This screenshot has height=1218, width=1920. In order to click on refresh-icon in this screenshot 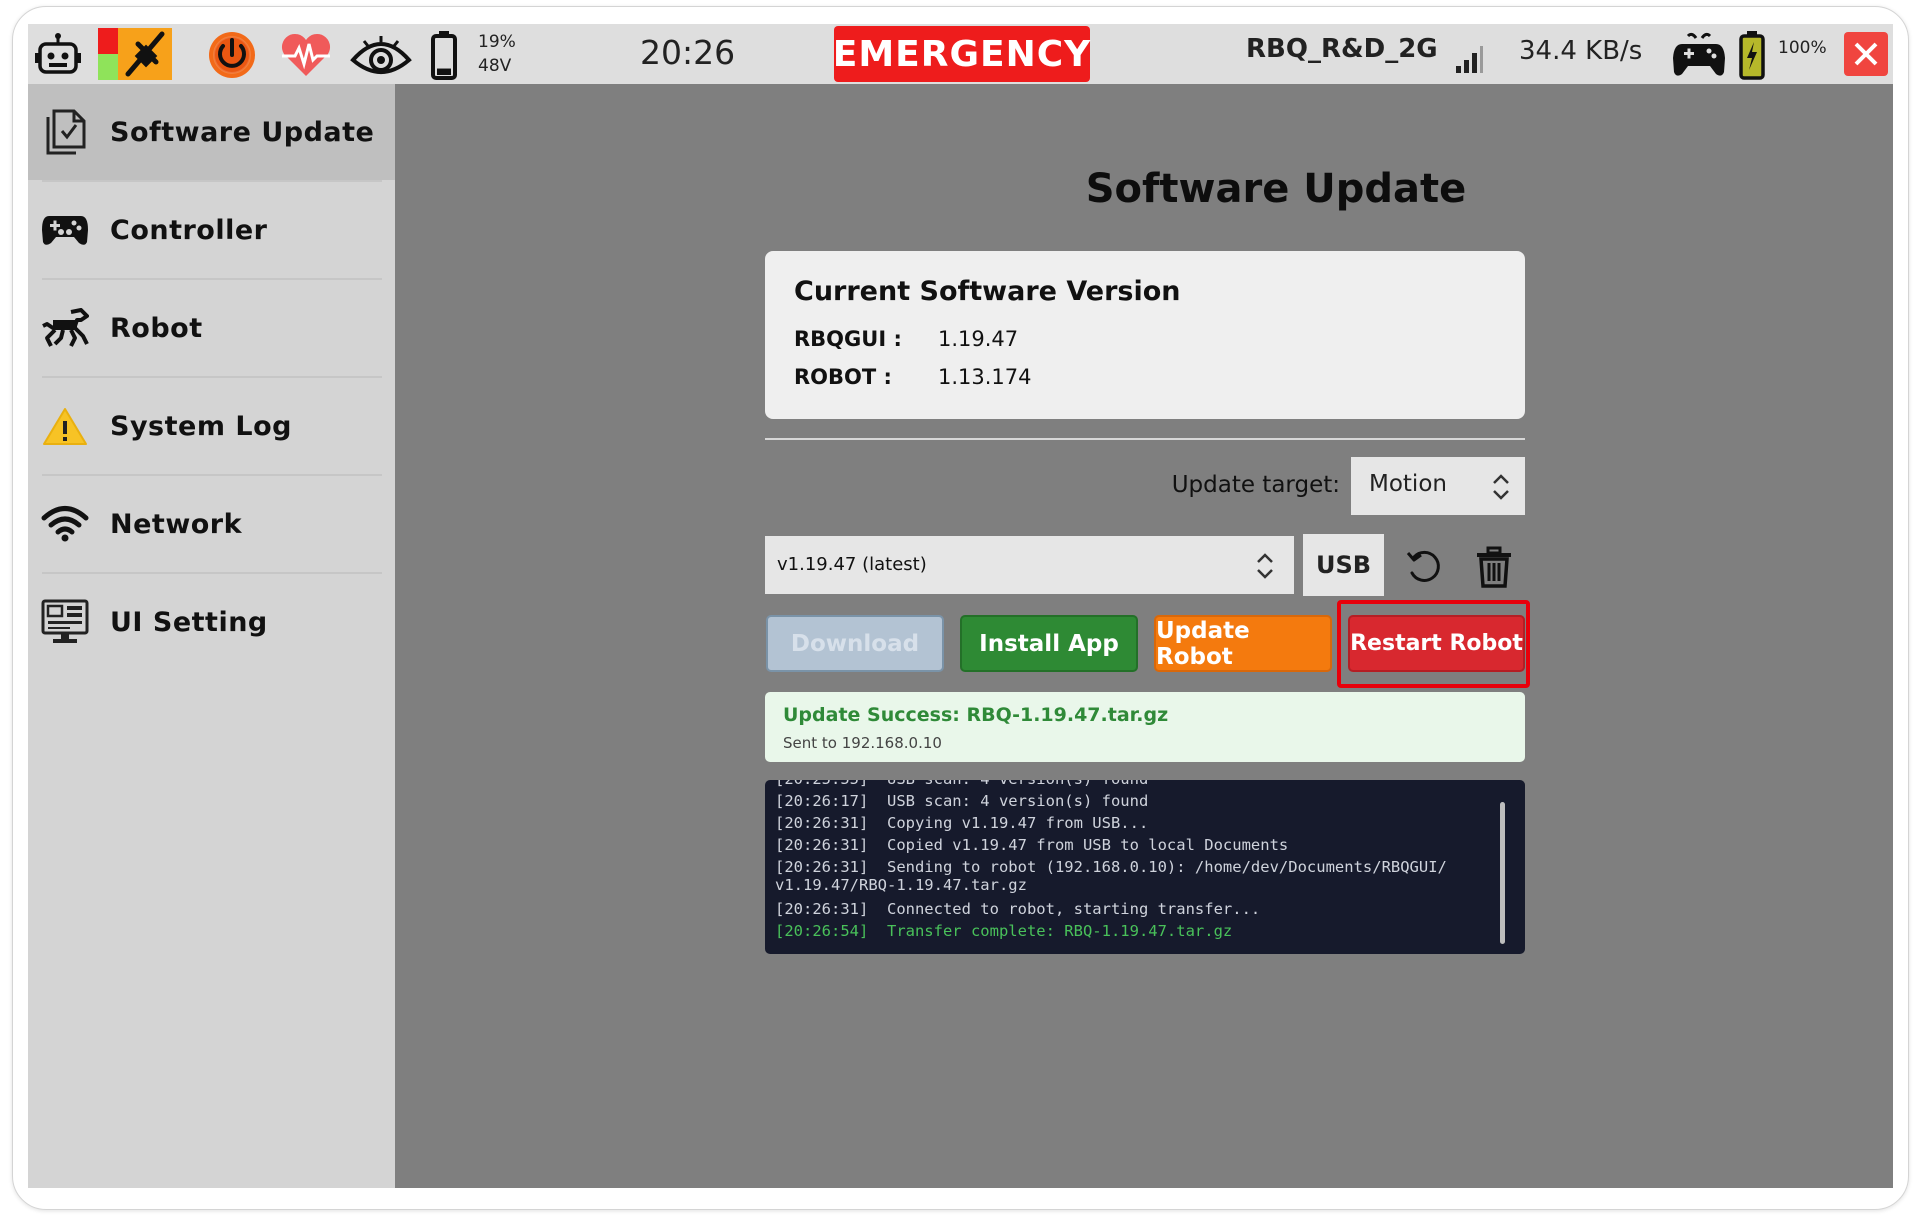, I will do `click(1424, 567)`.